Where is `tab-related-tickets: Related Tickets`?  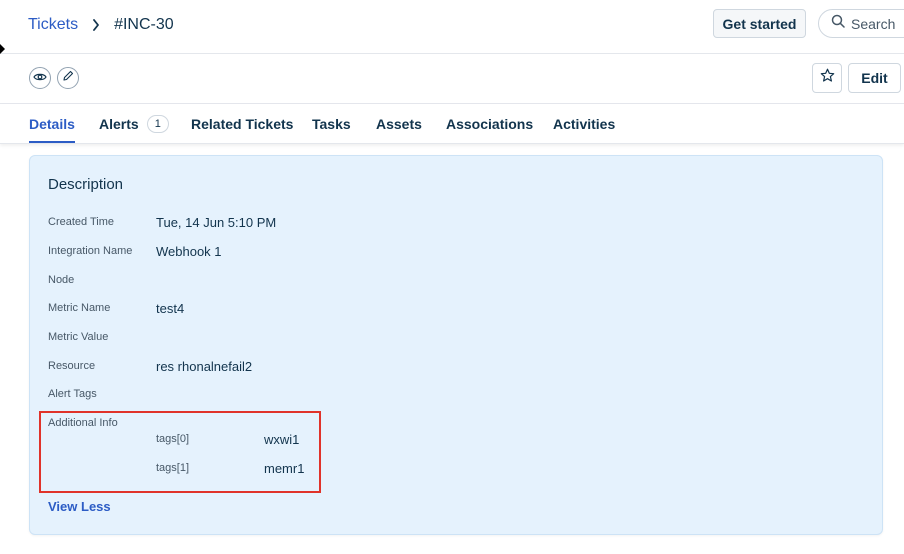
tab-related-tickets: Related Tickets is located at coordinates (242, 124).